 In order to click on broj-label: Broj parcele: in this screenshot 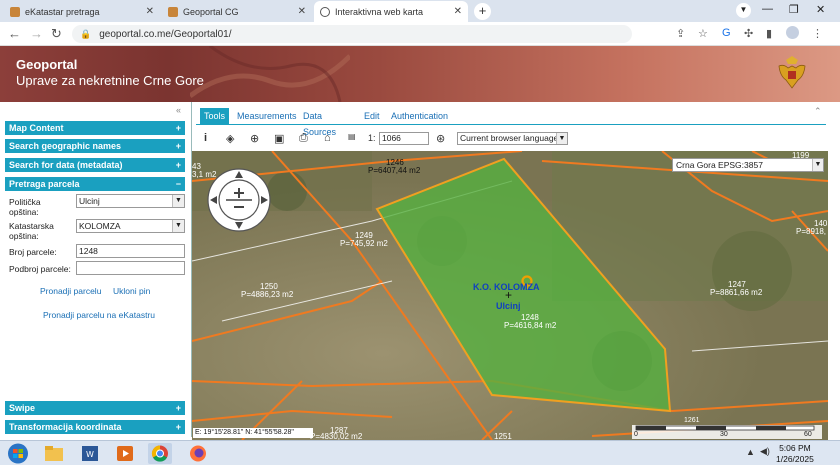, I will do `click(33, 252)`.